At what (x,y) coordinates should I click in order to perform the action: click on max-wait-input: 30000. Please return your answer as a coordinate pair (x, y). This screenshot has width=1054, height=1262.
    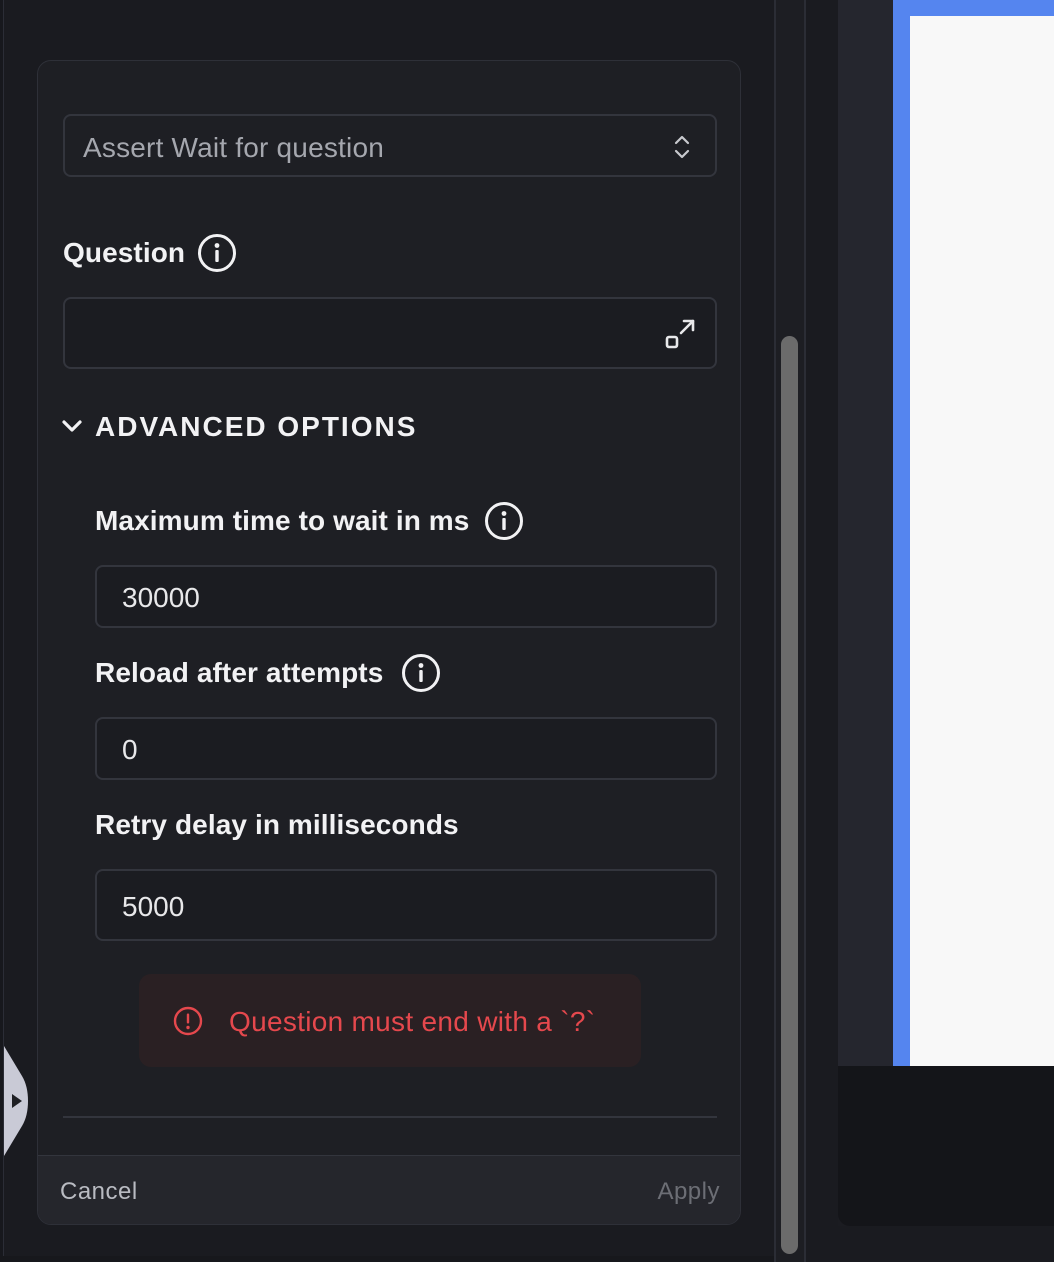
    Looking at the image, I should click on (406, 596).